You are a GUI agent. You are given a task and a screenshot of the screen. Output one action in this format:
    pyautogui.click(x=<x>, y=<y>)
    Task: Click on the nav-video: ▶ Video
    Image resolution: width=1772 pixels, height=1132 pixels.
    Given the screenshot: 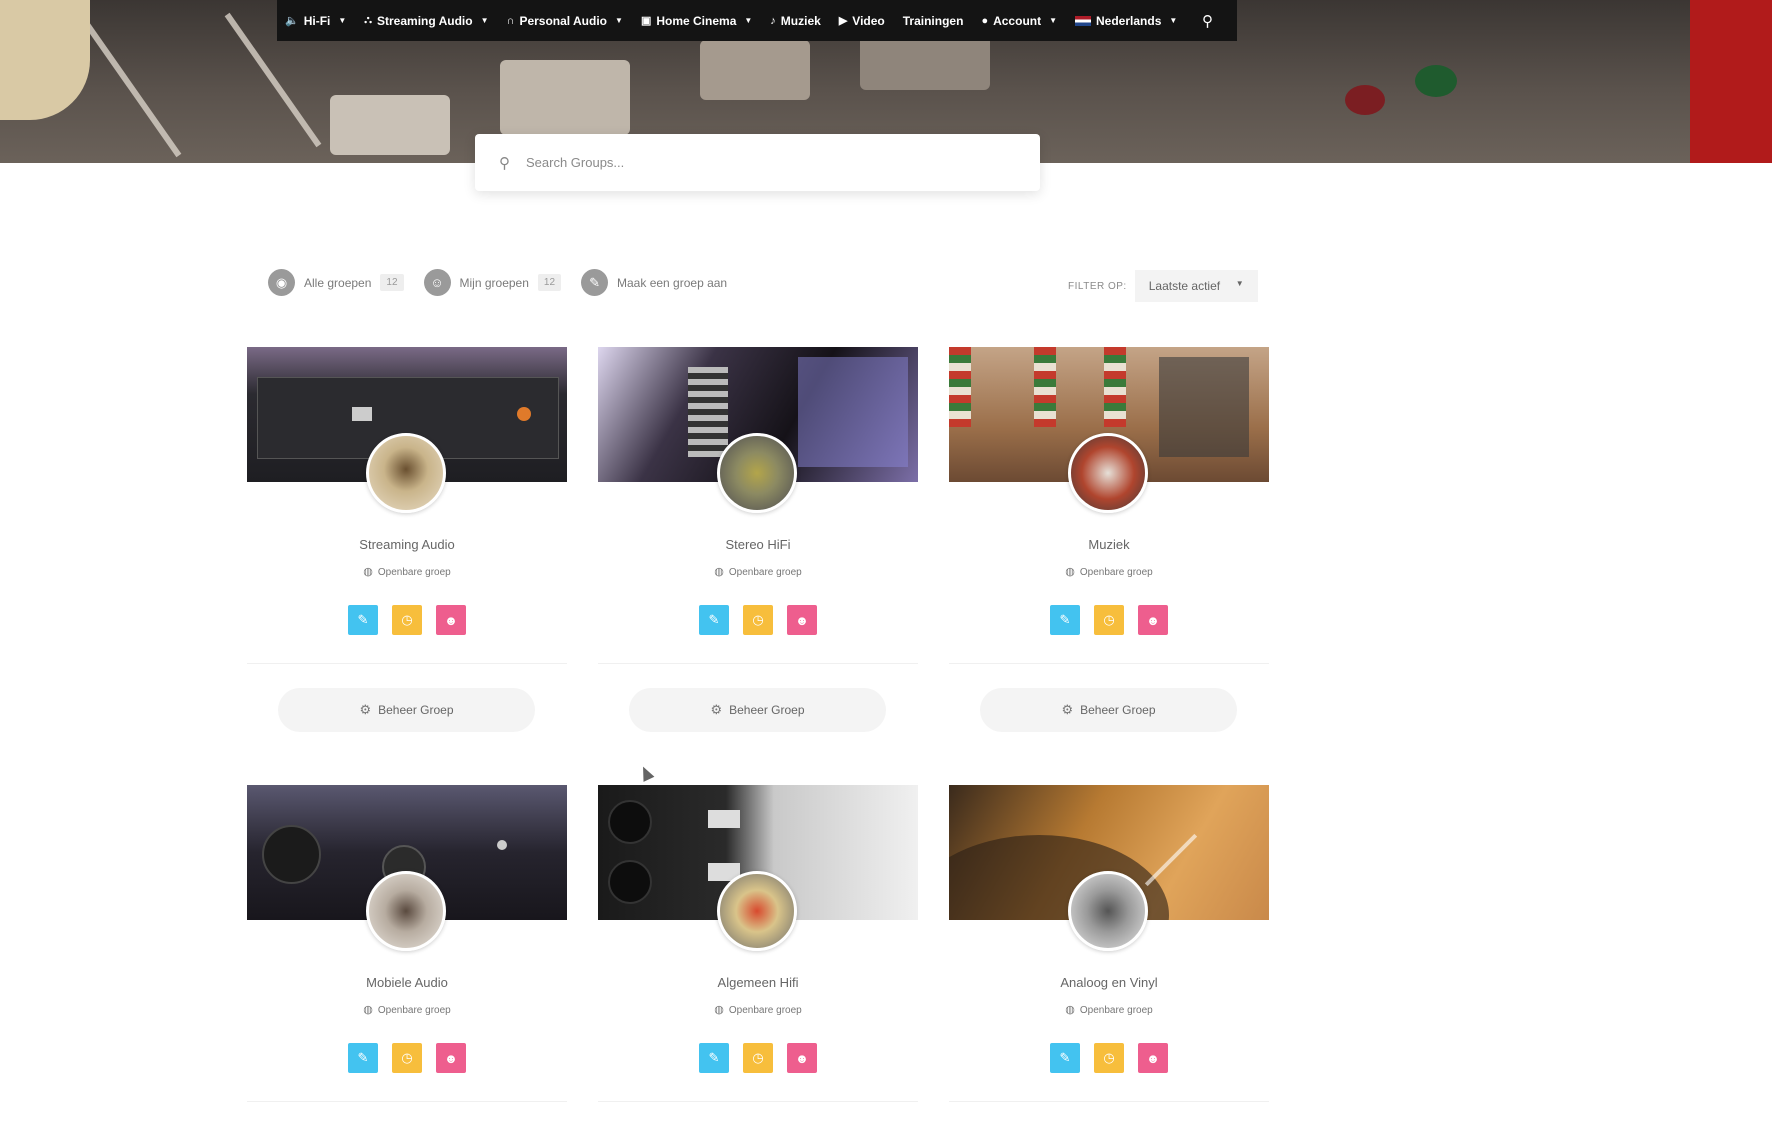 What is the action you would take?
    pyautogui.click(x=862, y=21)
    